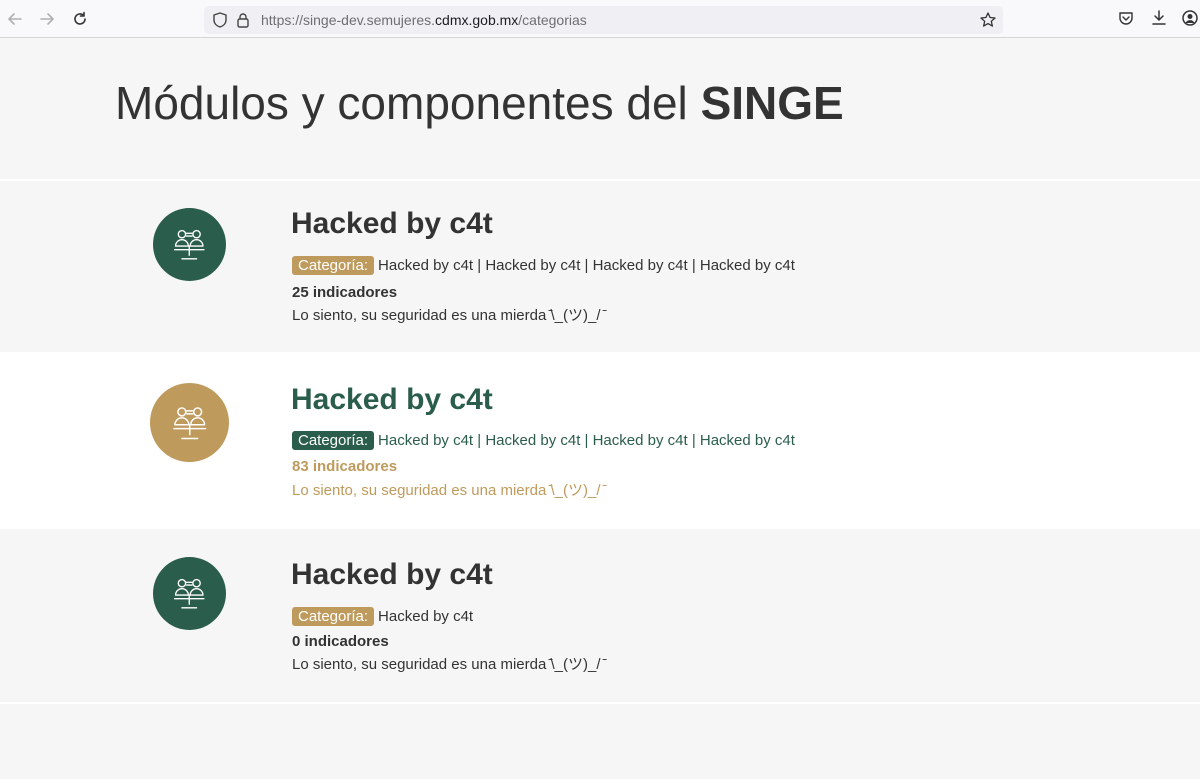 The height and width of the screenshot is (779, 1200). What do you see at coordinates (772, 103) in the screenshot?
I see `page-title-bold: SINGE` at bounding box center [772, 103].